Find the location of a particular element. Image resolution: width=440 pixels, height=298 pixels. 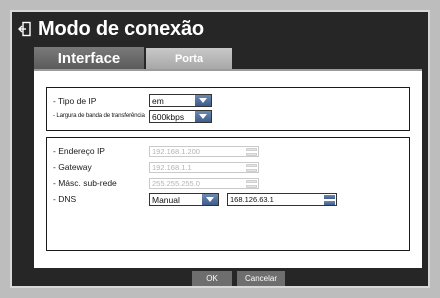

gateway-value: 192.168.1.1 is located at coordinates (172, 167).